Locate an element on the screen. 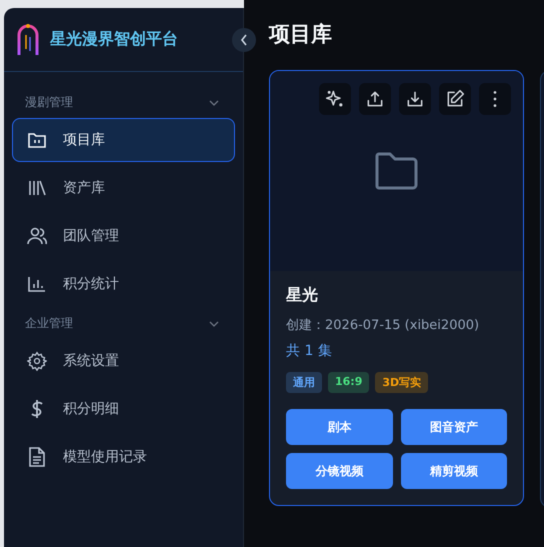 The width and height of the screenshot is (544, 547). sidebar-item: 积分统计 is located at coordinates (123, 284).